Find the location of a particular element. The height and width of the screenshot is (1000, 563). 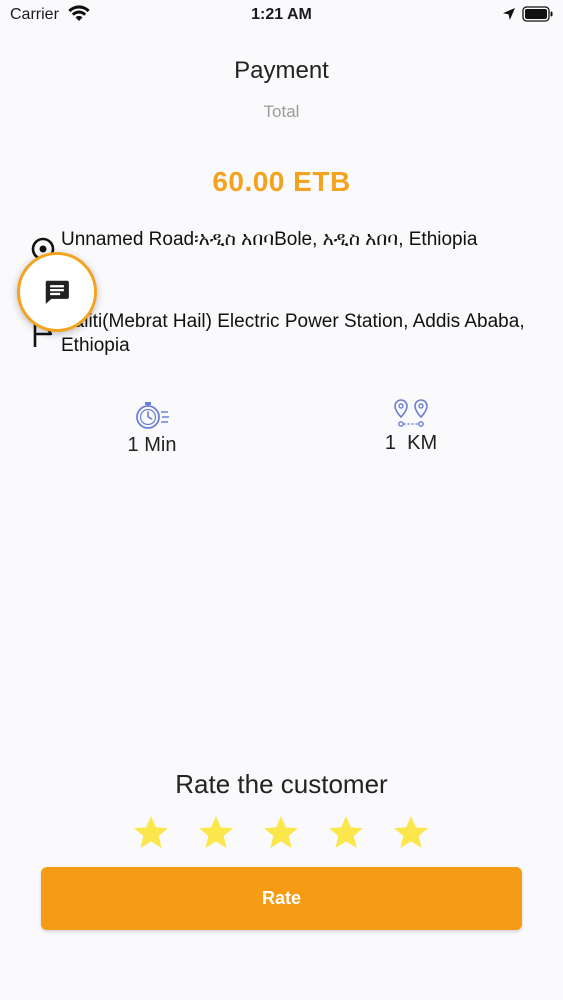

status-bar: Carrier 1:21 AM is located at coordinates (281, 15).